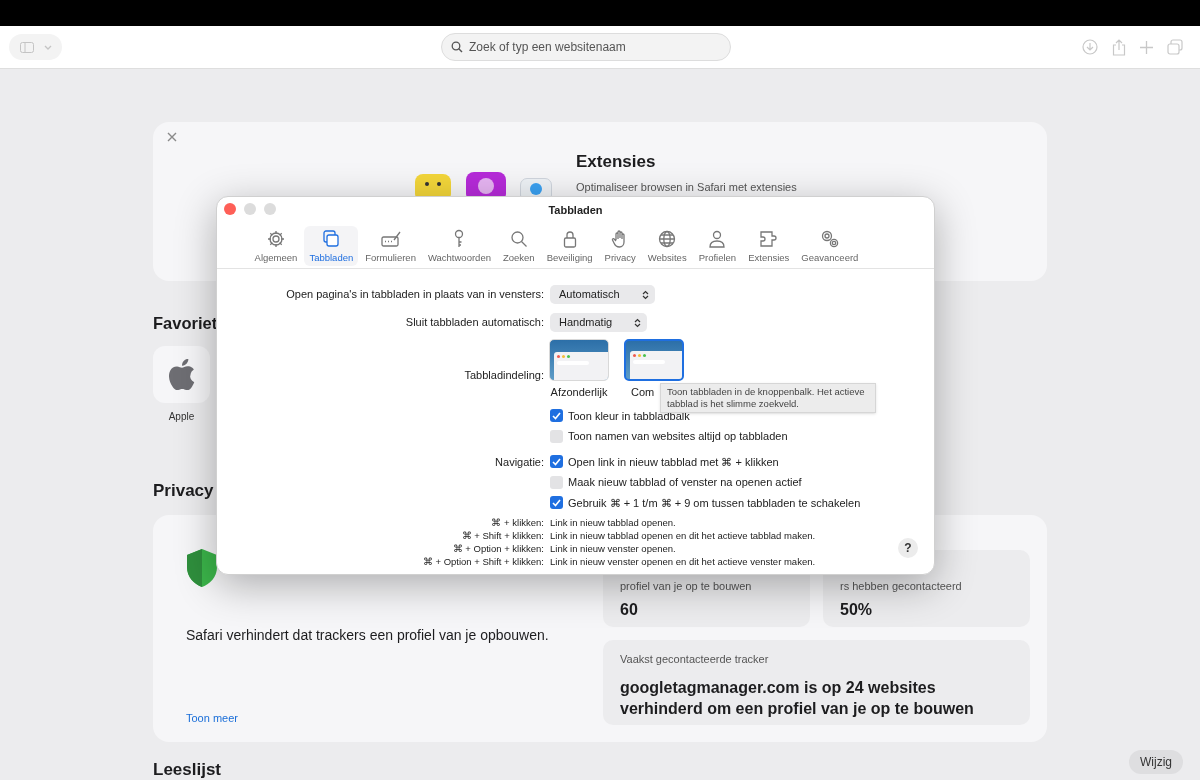 The image size is (1200, 780). I want to click on help-button: ?, so click(908, 548).